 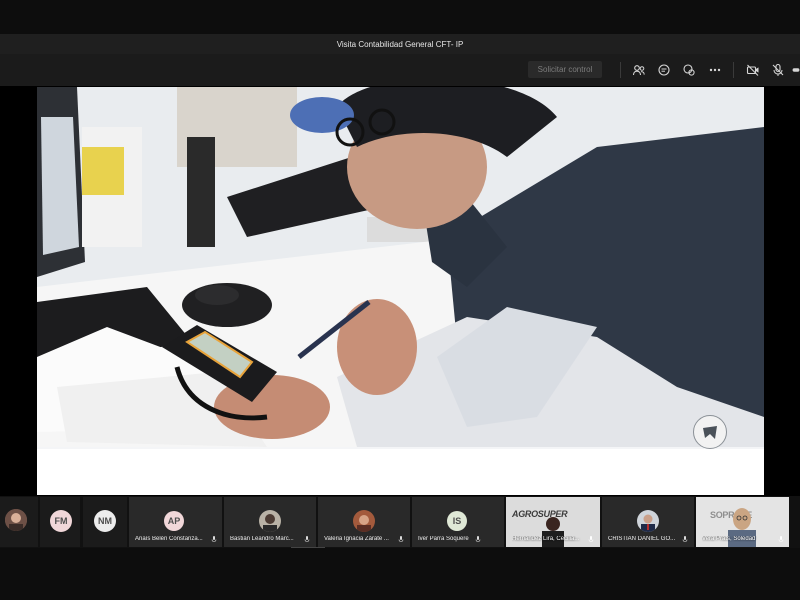 What do you see at coordinates (778, 70) in the screenshot?
I see `mic-off-icon` at bounding box center [778, 70].